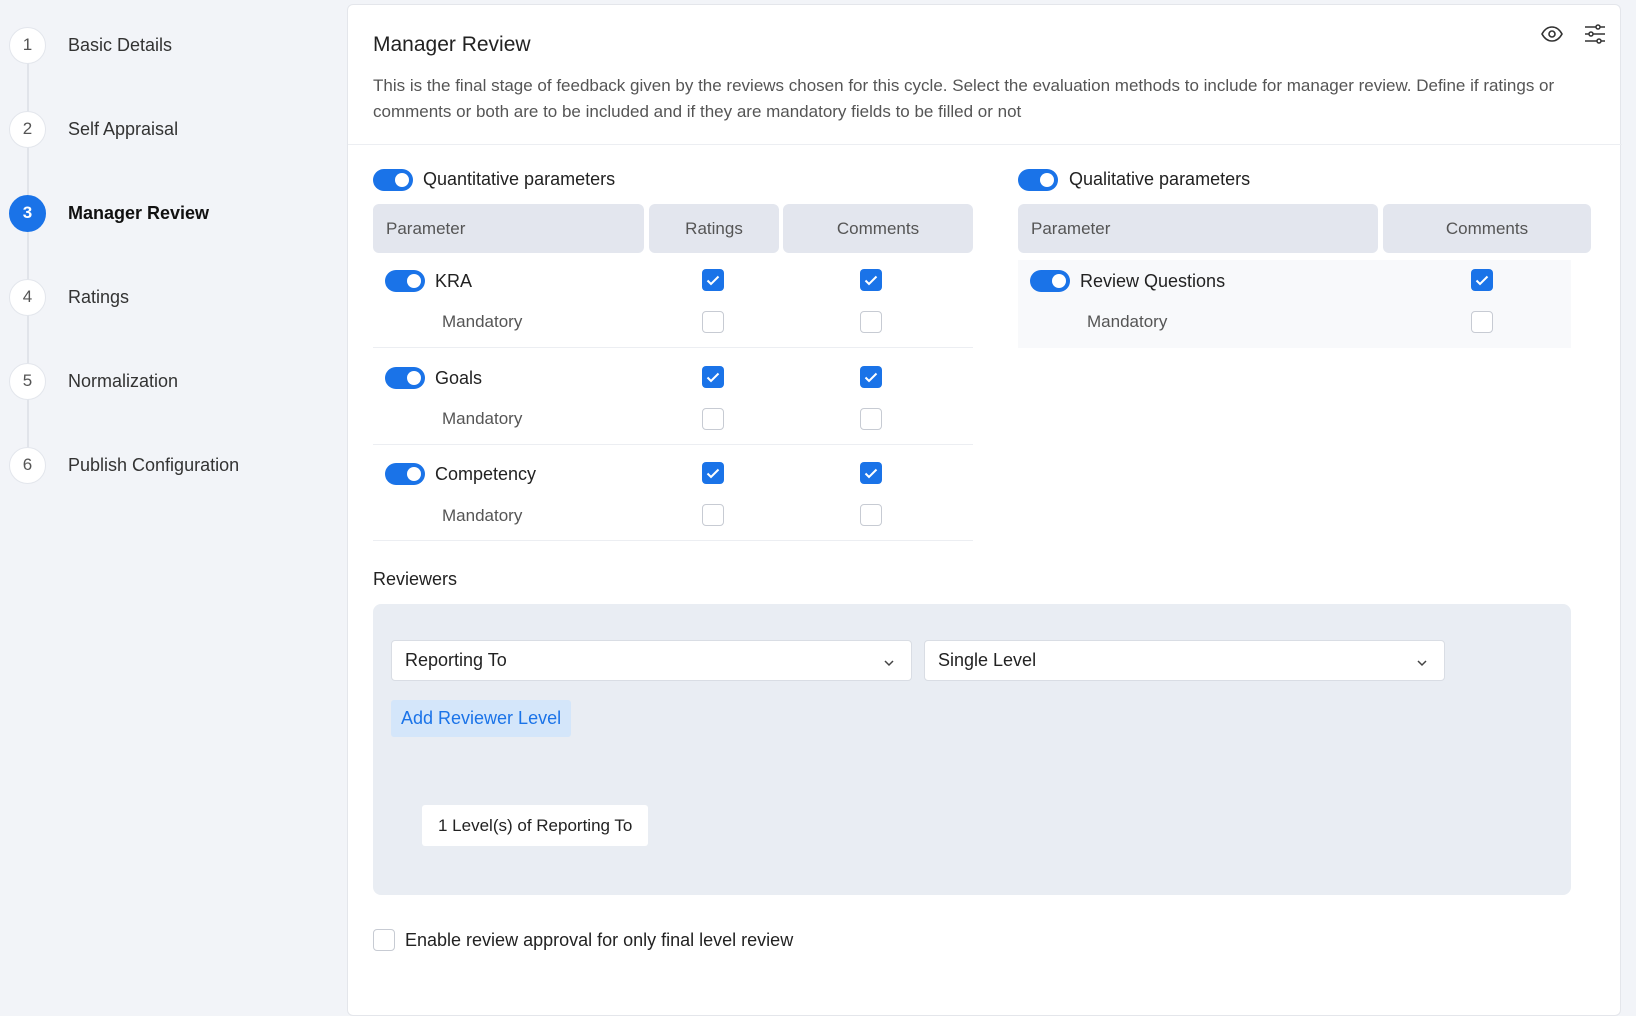  I want to click on eye-icon, so click(1552, 34).